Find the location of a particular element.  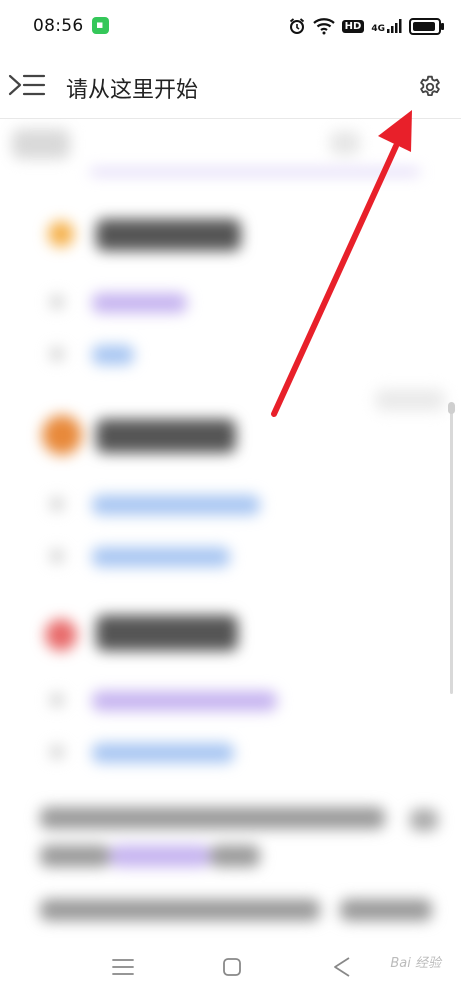

back-nav-icon is located at coordinates (342, 967).